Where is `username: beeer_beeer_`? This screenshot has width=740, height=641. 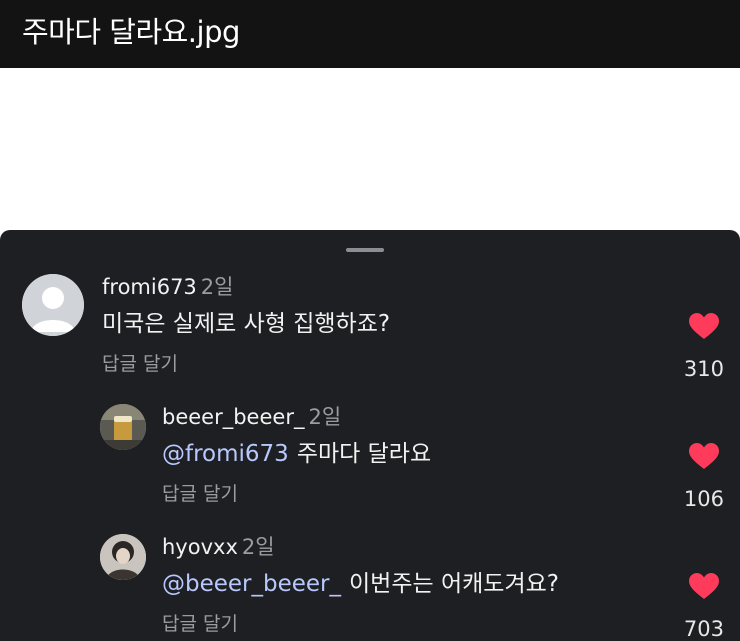
username: beeer_beeer_ is located at coordinates (233, 417).